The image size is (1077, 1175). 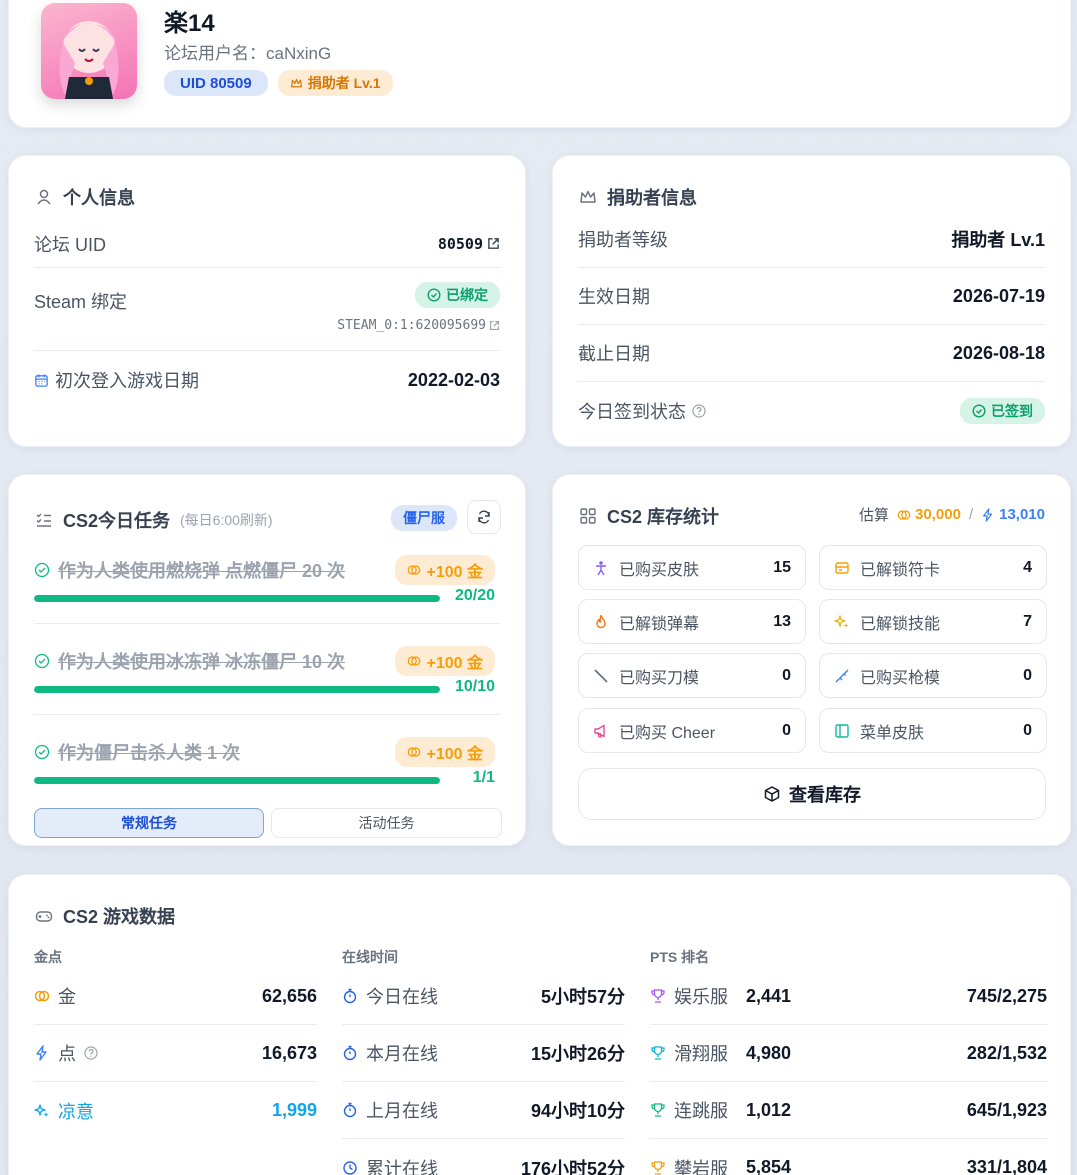 What do you see at coordinates (1027, 675) in the screenshot?
I see `stat-value: 0` at bounding box center [1027, 675].